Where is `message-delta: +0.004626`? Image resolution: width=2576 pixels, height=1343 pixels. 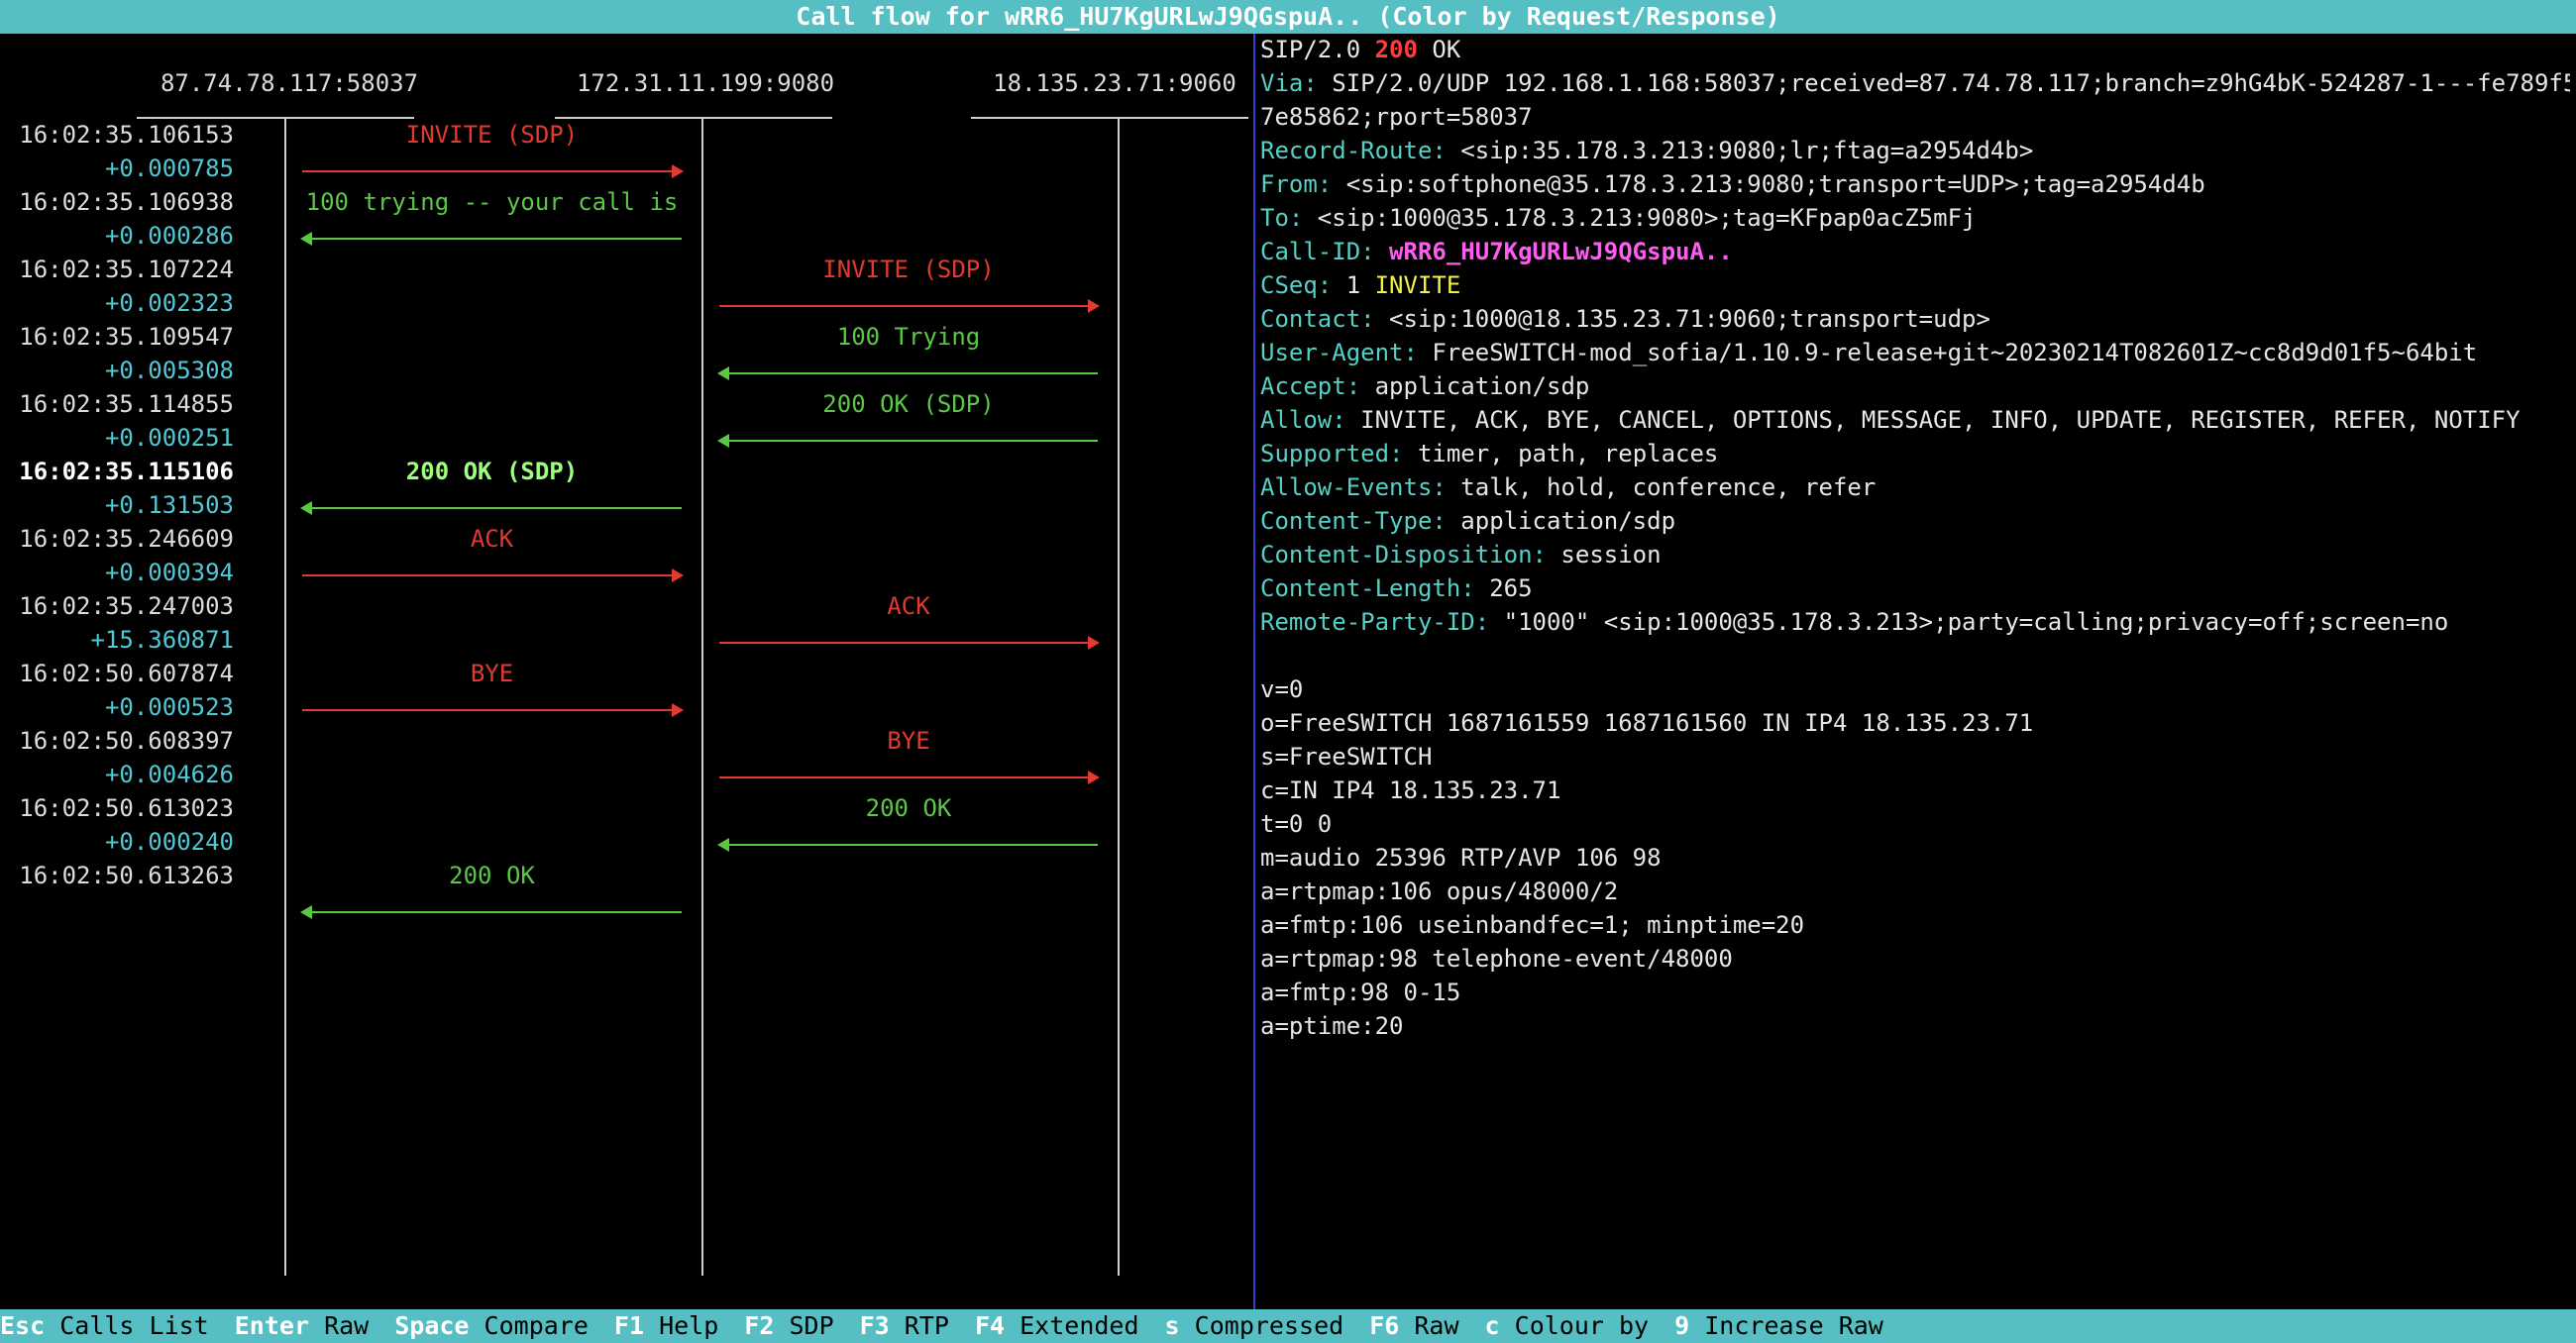 message-delta: +0.004626 is located at coordinates (169, 774).